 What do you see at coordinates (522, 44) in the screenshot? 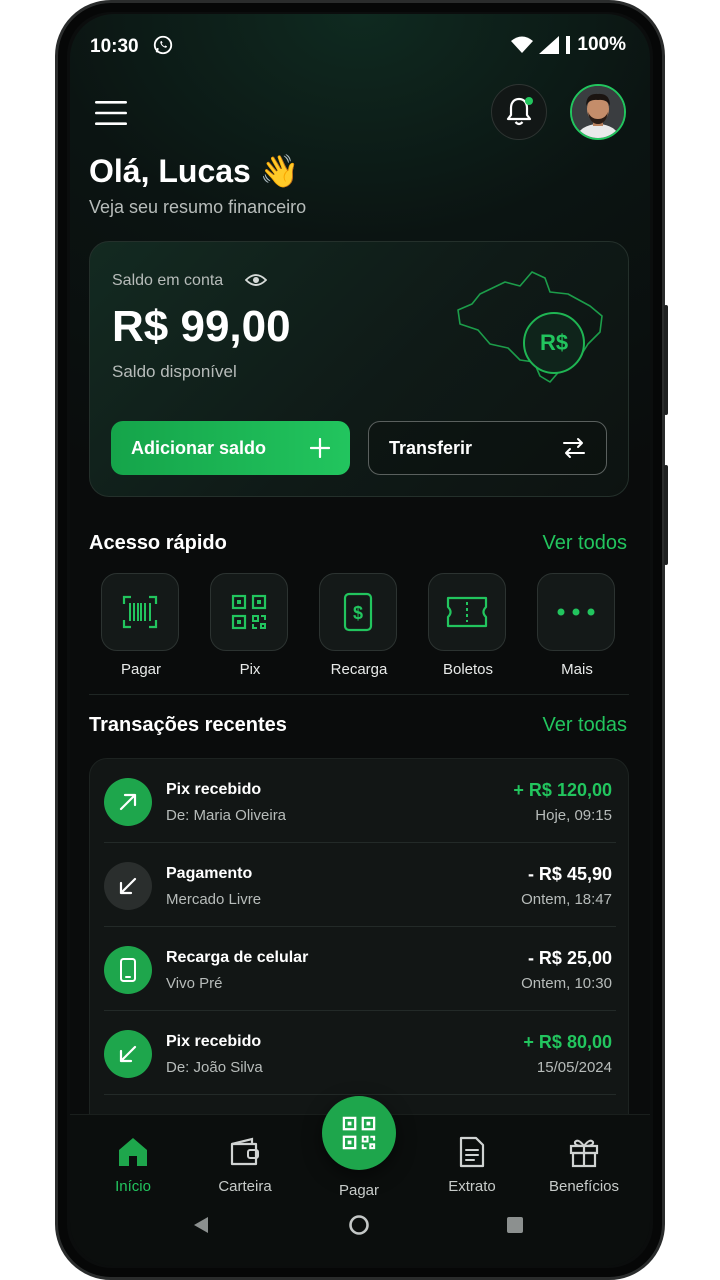
I see `wifi-icon` at bounding box center [522, 44].